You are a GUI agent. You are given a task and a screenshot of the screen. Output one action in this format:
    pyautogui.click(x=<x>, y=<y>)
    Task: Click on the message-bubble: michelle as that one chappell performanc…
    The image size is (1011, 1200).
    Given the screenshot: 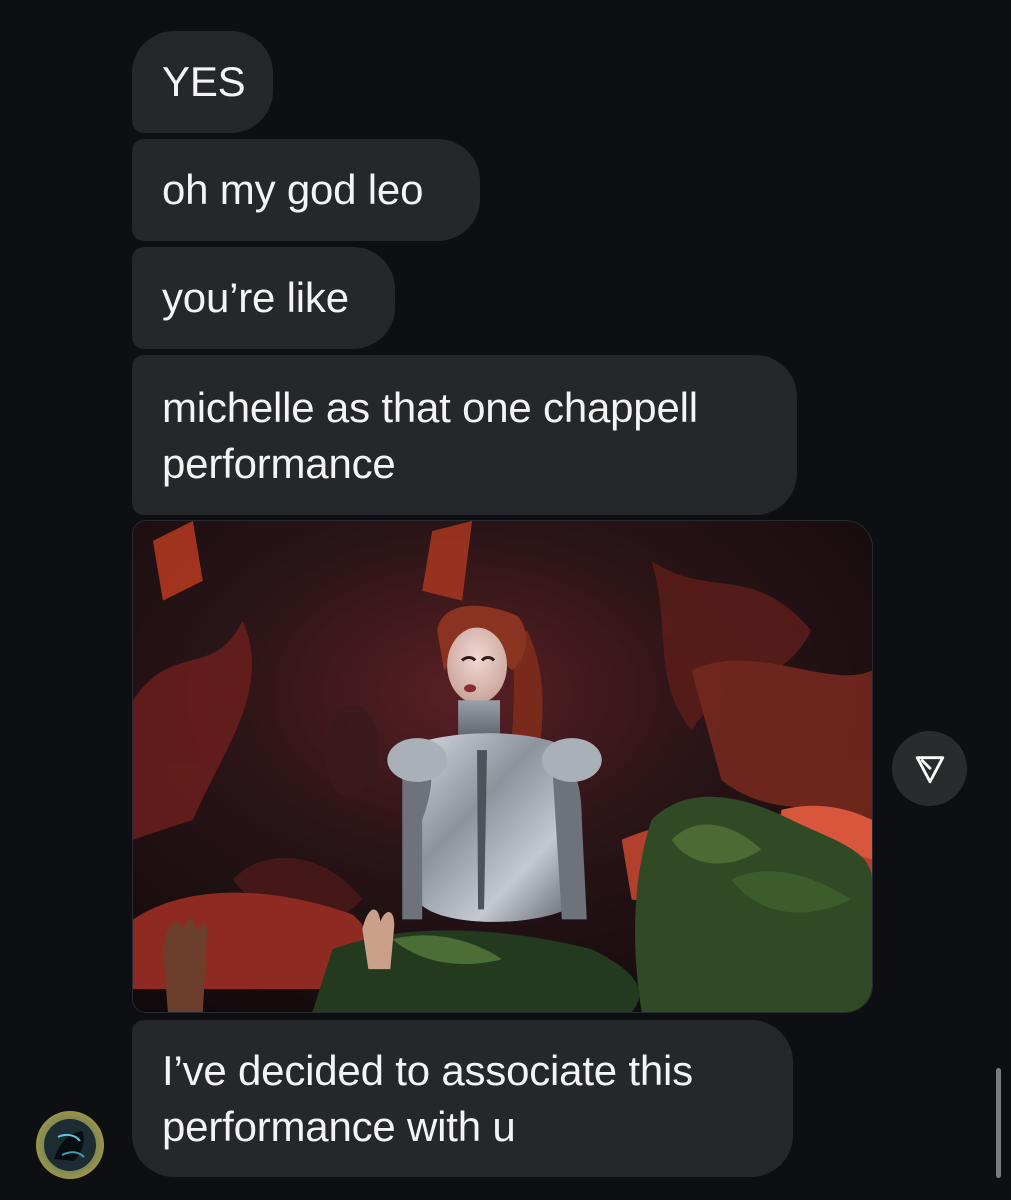 What is the action you would take?
    pyautogui.click(x=464, y=435)
    